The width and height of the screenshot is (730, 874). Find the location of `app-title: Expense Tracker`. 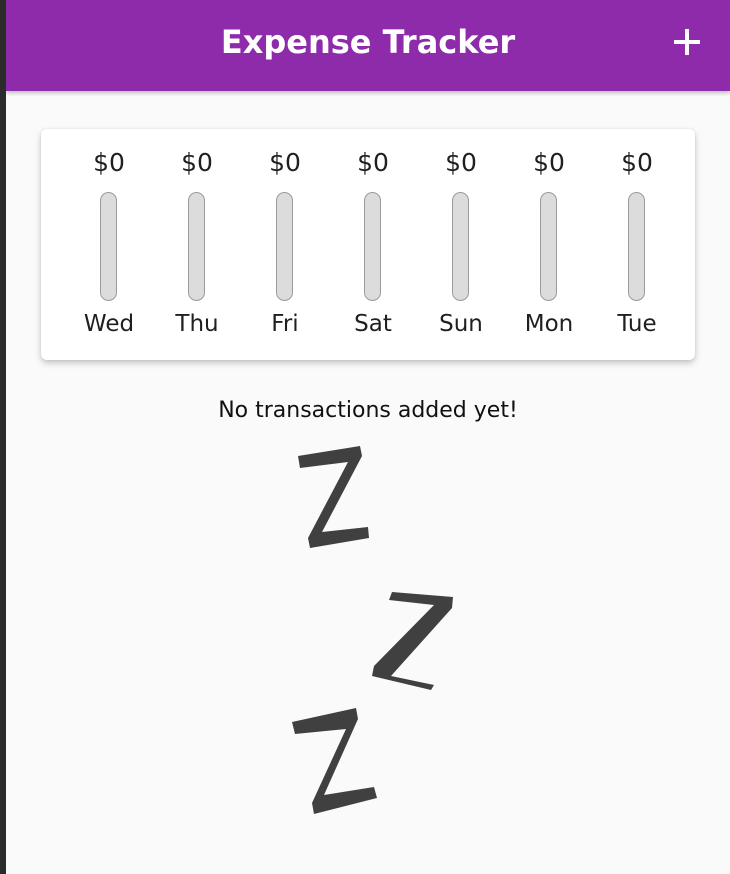

app-title: Expense Tracker is located at coordinates (368, 42).